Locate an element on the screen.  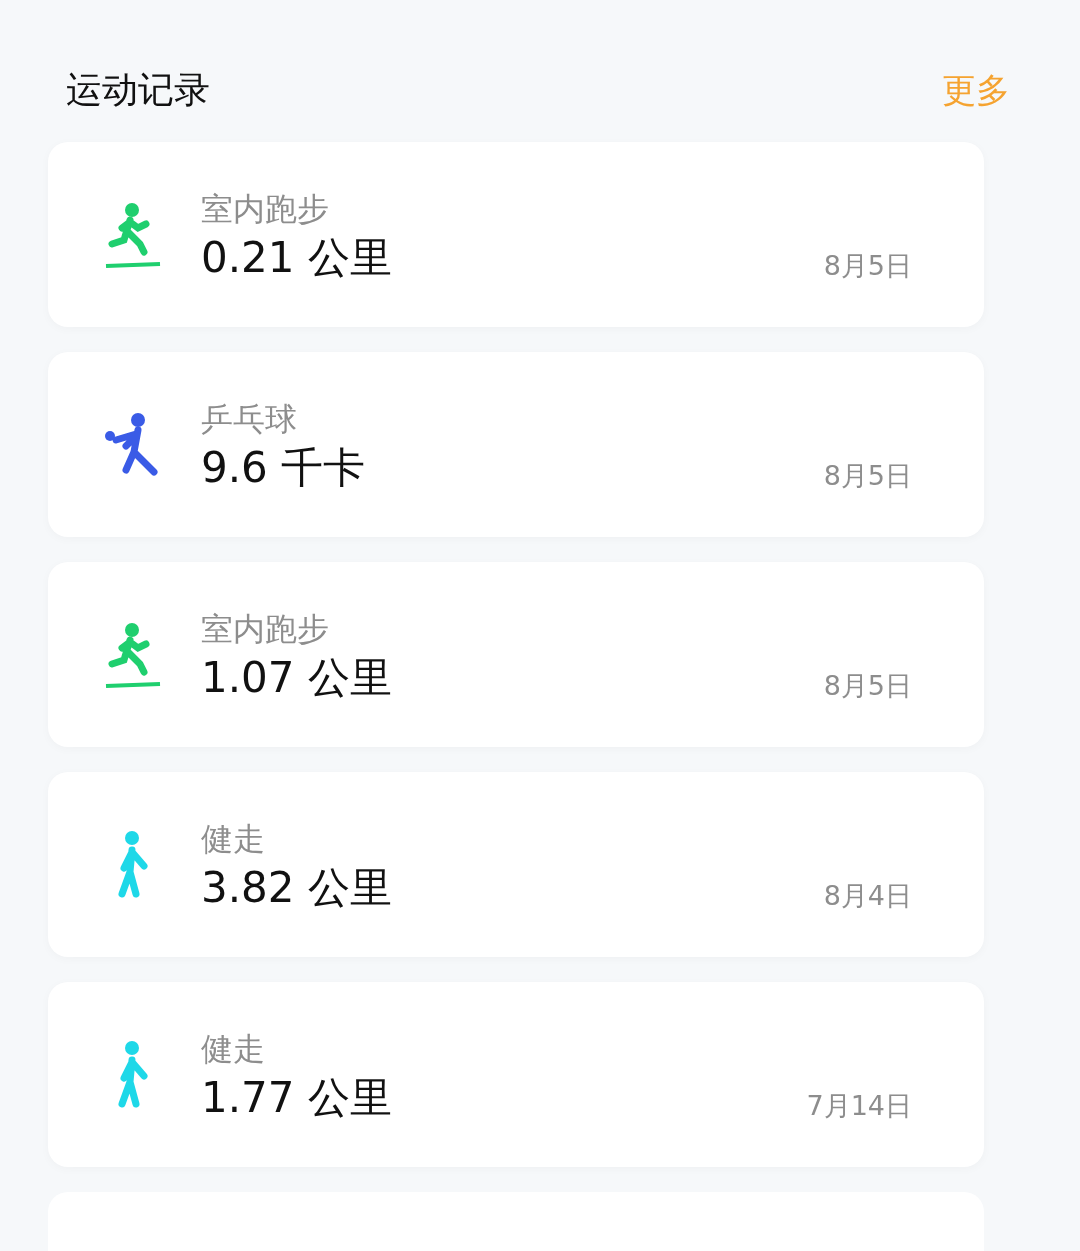
record-card: 室内跑步 0.21 公里 8月5日 is located at coordinates (516, 234).